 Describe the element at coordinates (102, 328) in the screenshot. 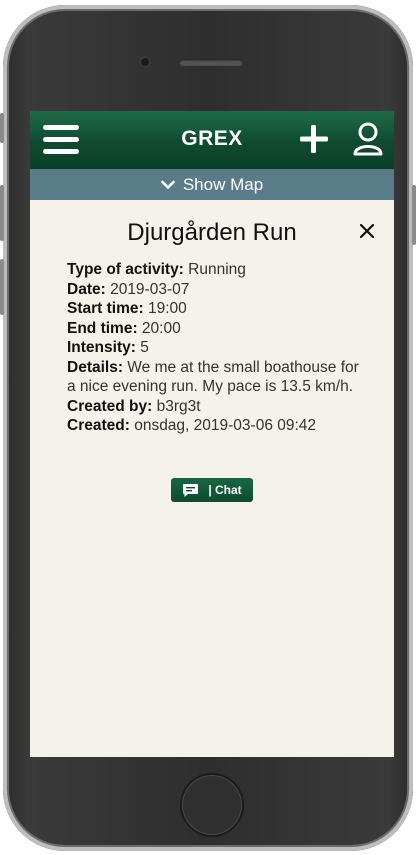

I see `field-label: End time:` at that location.